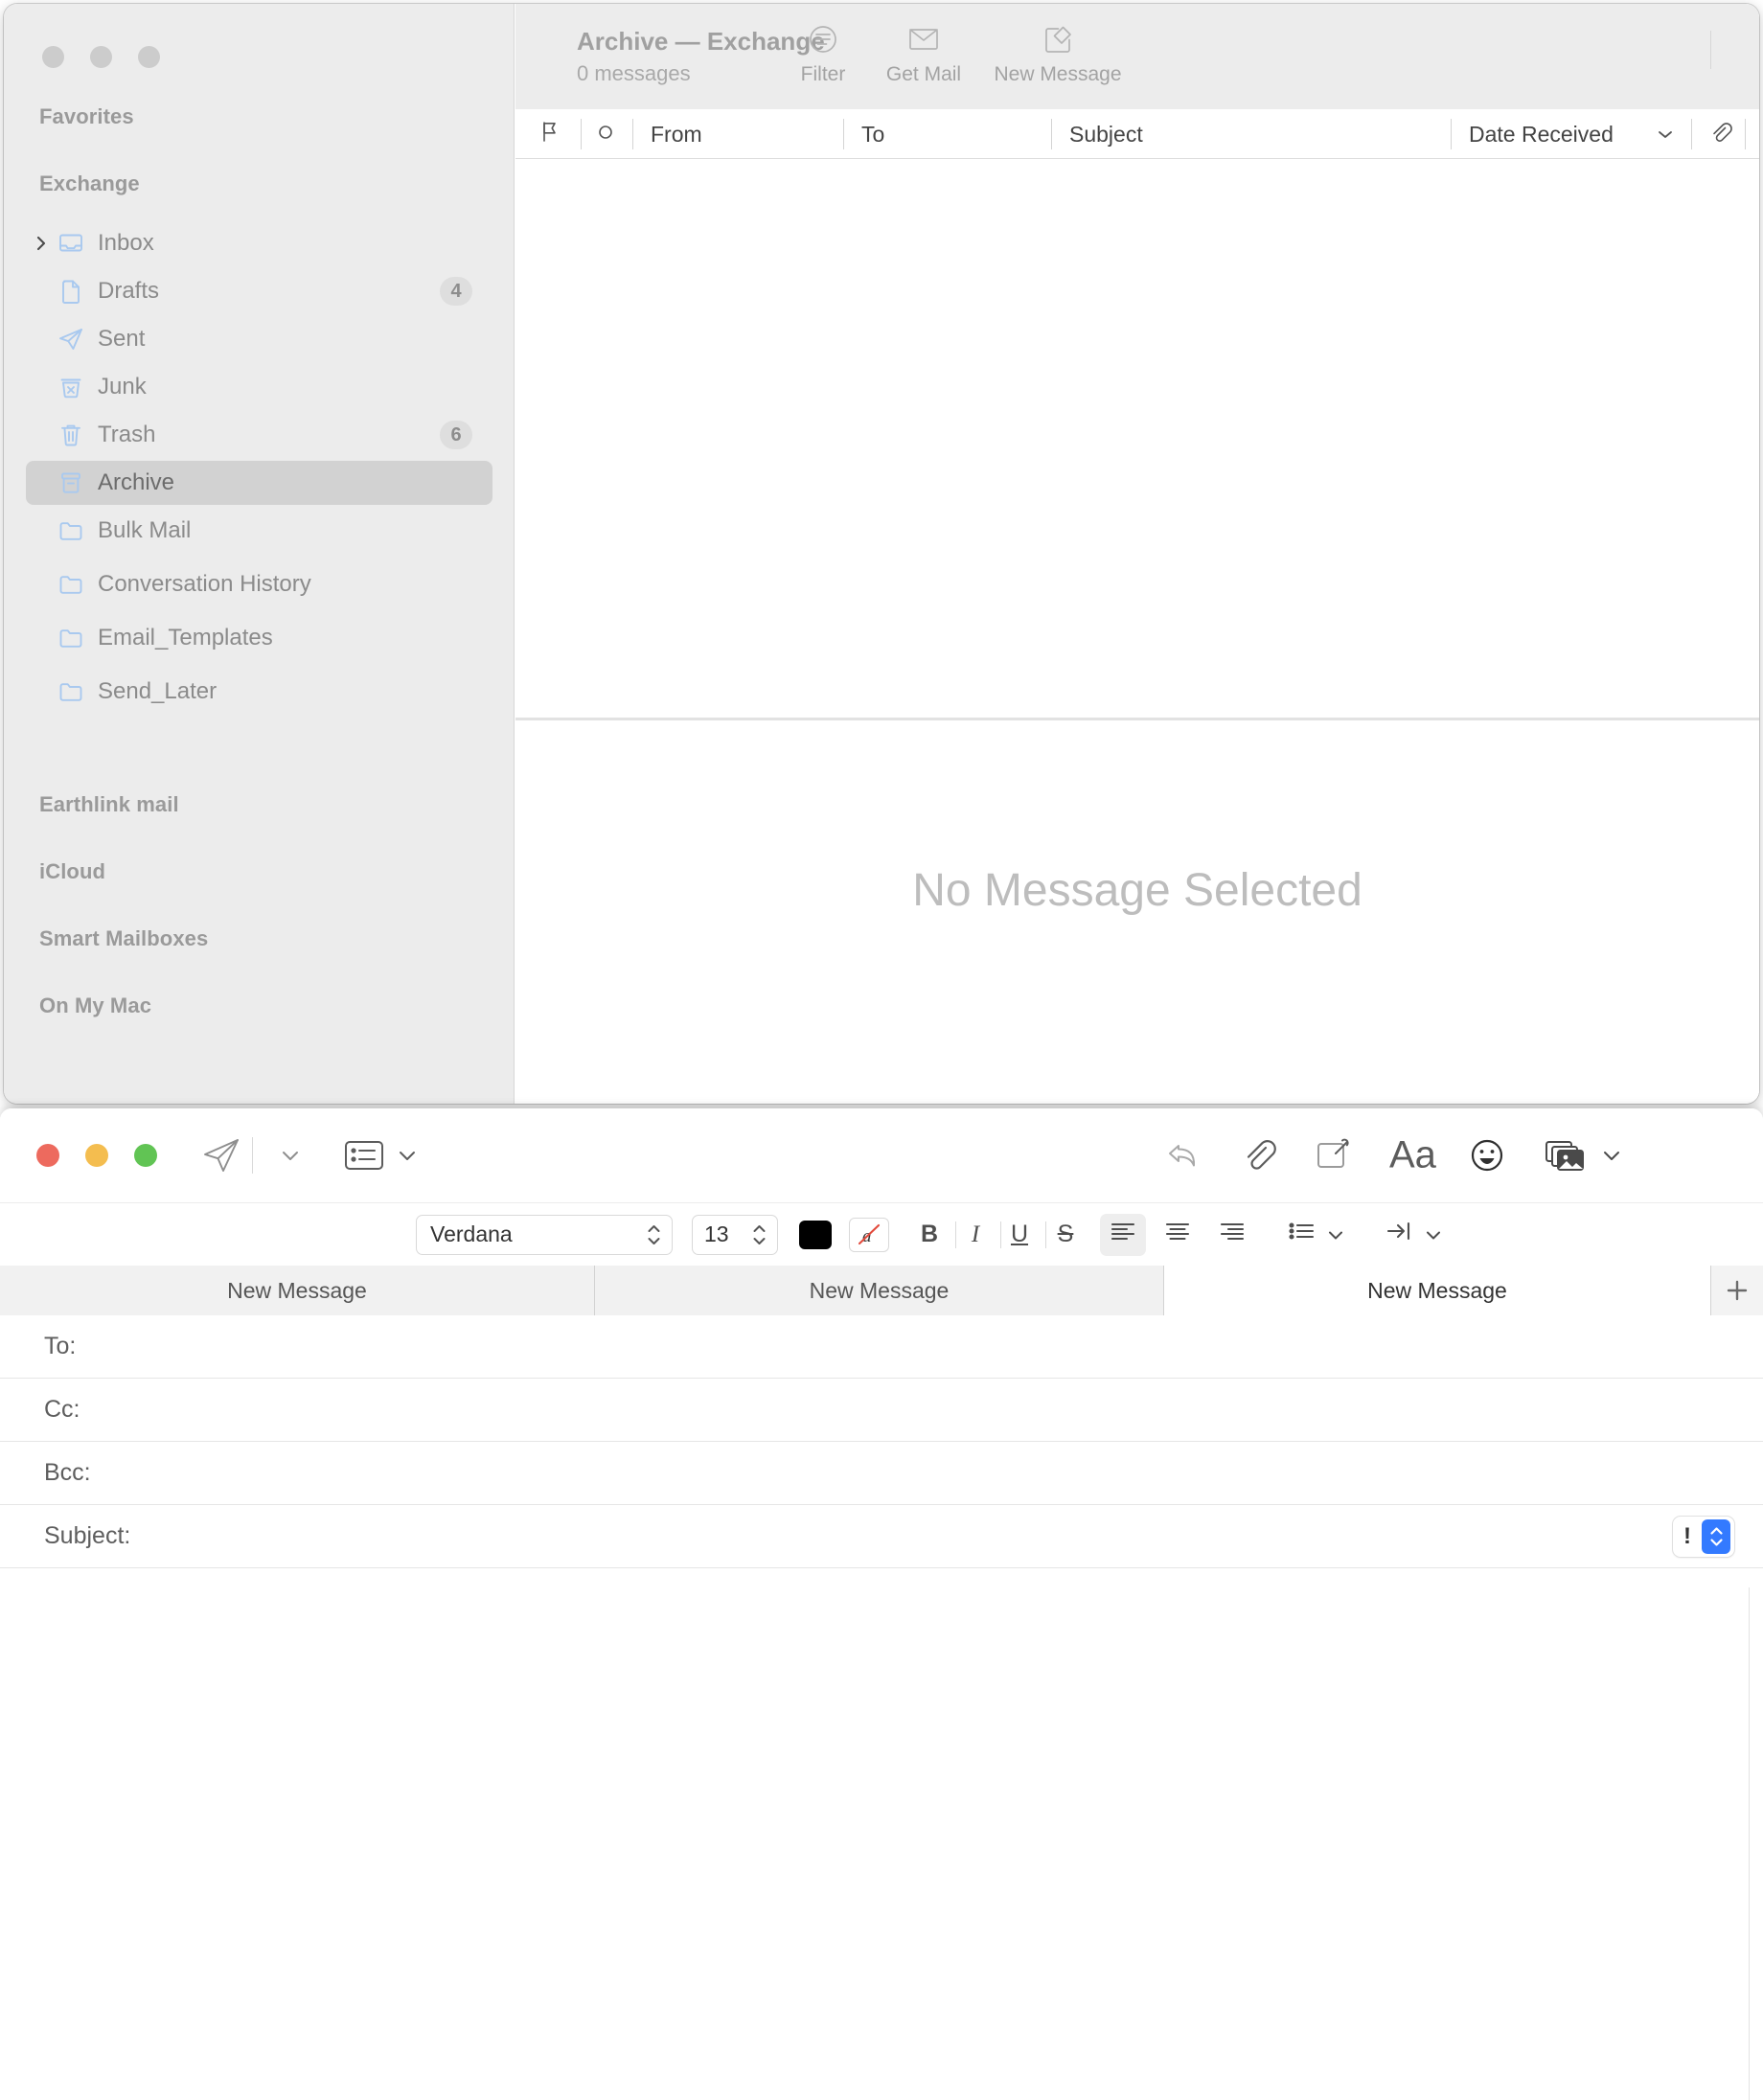  What do you see at coordinates (869, 1234) in the screenshot?
I see `no-fill-color-button: a` at bounding box center [869, 1234].